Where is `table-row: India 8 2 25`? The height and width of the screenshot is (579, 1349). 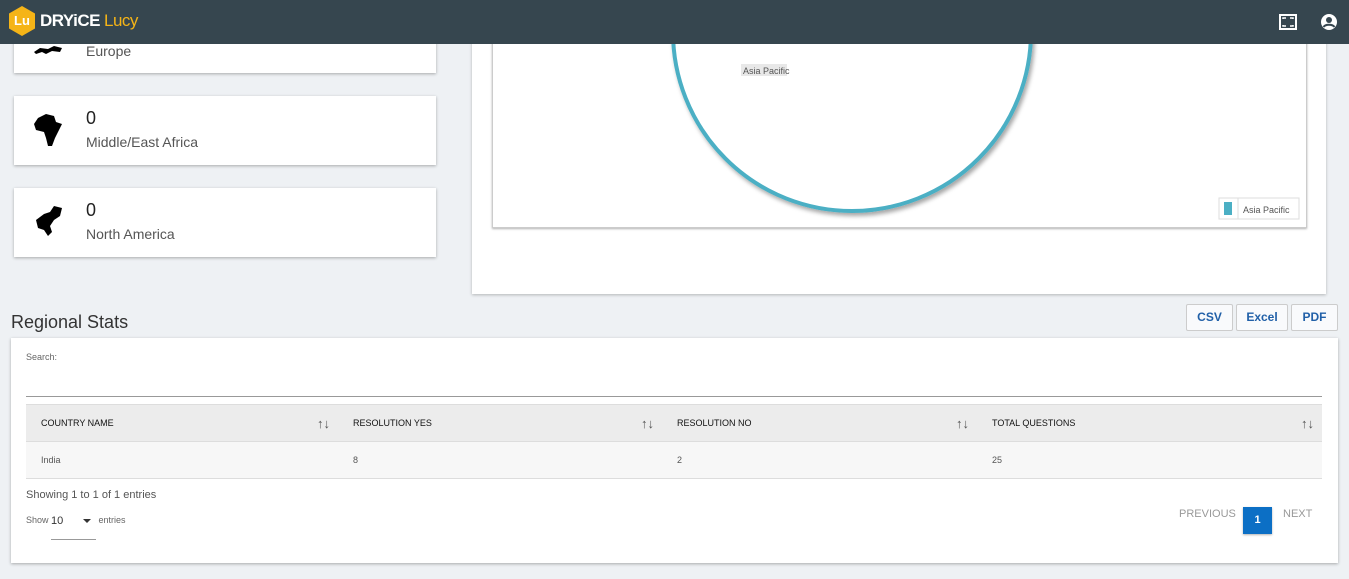 table-row: India 8 2 25 is located at coordinates (674, 460).